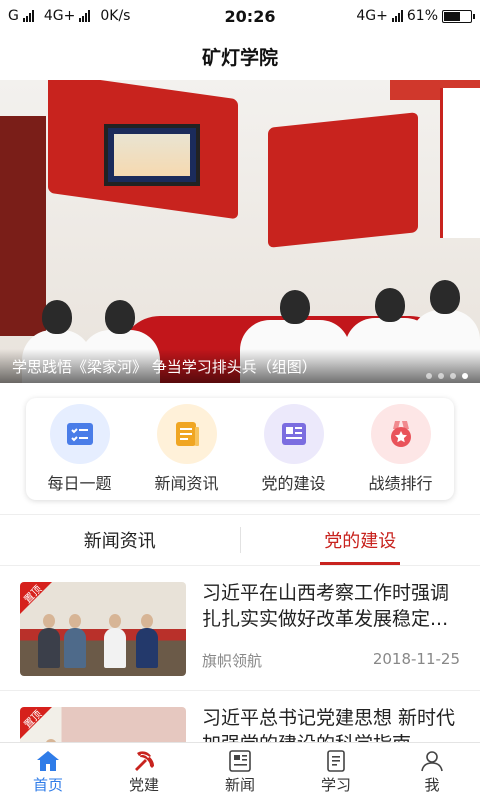  Describe the element at coordinates (403, 16) in the screenshot. I see `status-right: 4G+ 61%` at that location.